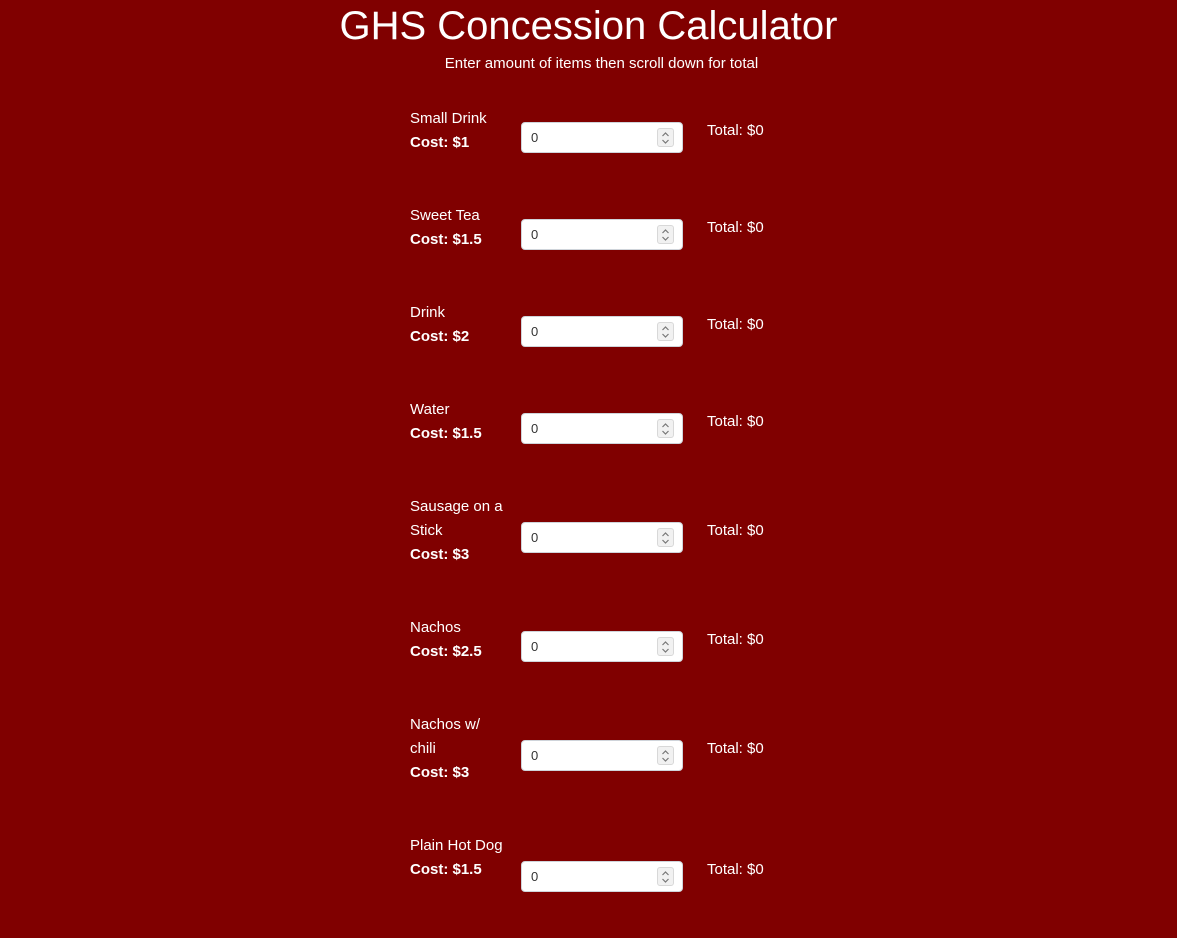 This screenshot has width=1177, height=938. Describe the element at coordinates (440, 336) in the screenshot. I see `item-cost: Cost: $2` at that location.